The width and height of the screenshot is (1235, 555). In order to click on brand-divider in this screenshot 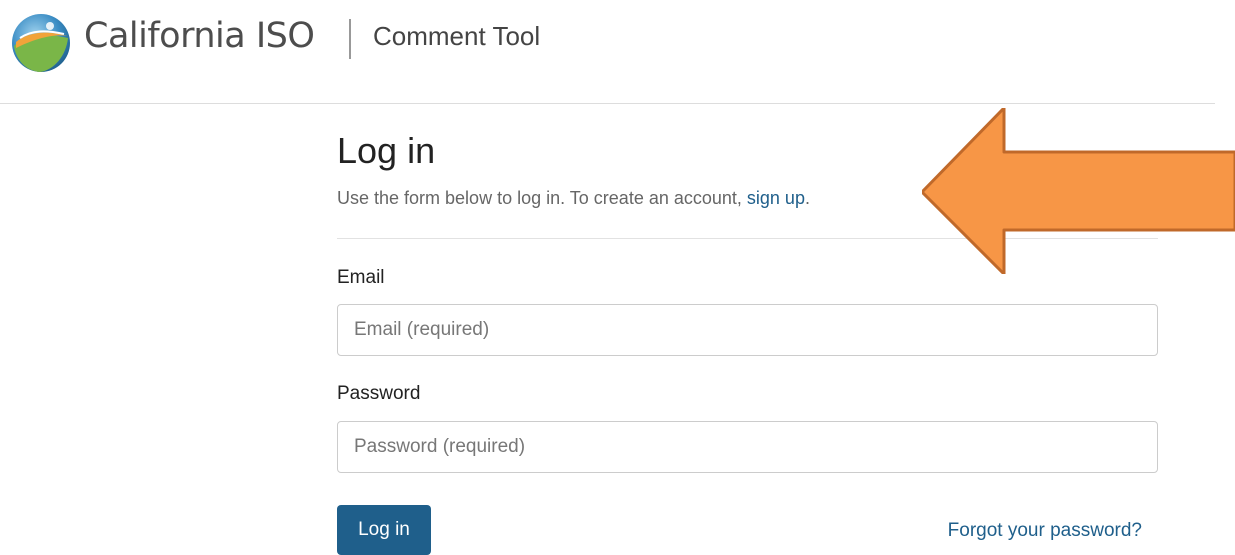, I will do `click(350, 39)`.